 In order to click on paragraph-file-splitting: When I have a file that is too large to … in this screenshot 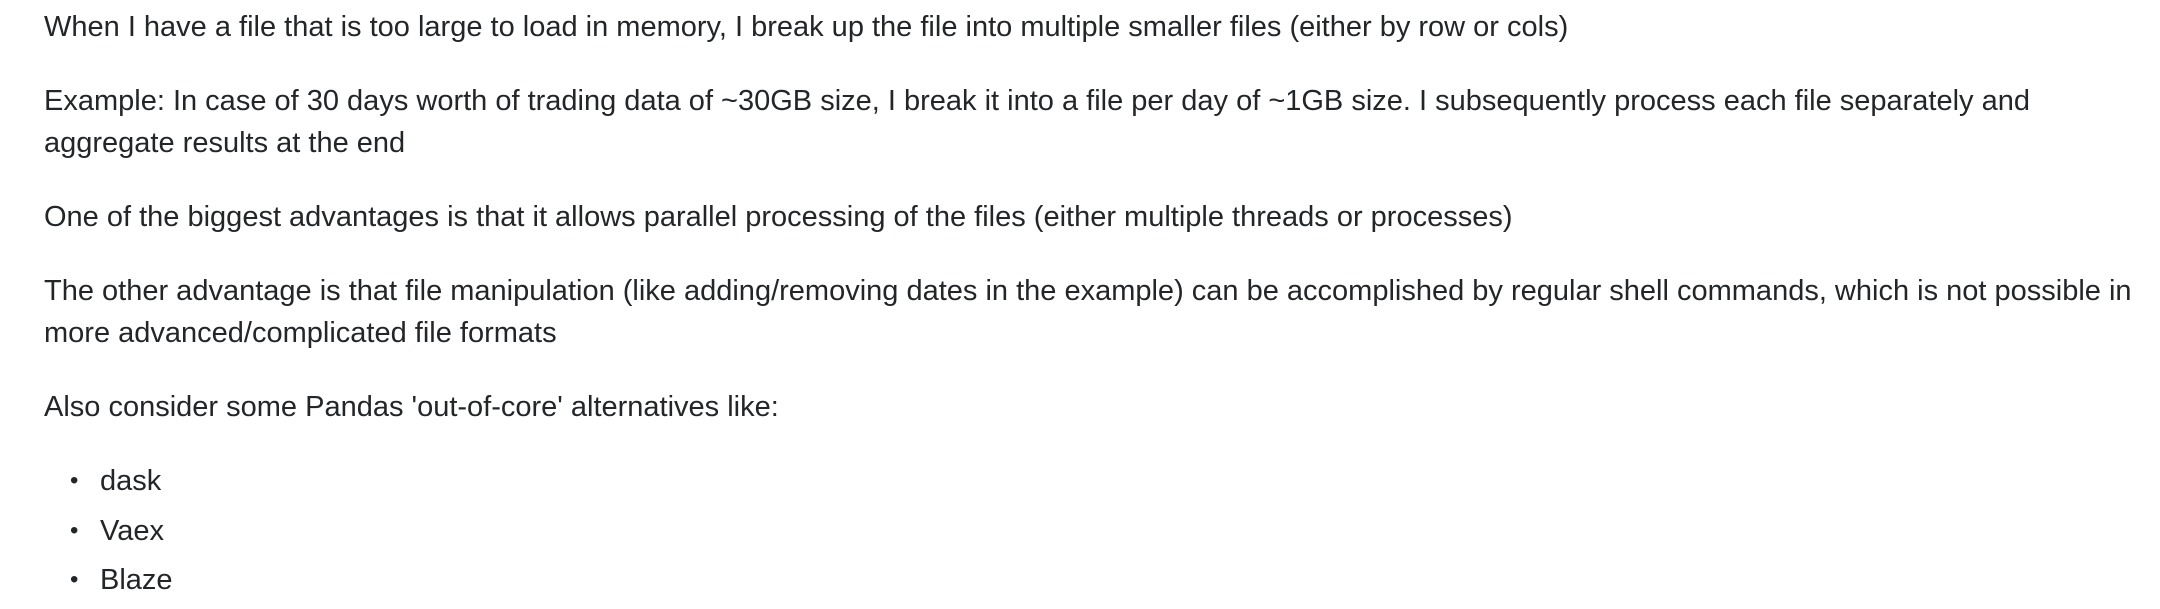, I will do `click(806, 27)`.